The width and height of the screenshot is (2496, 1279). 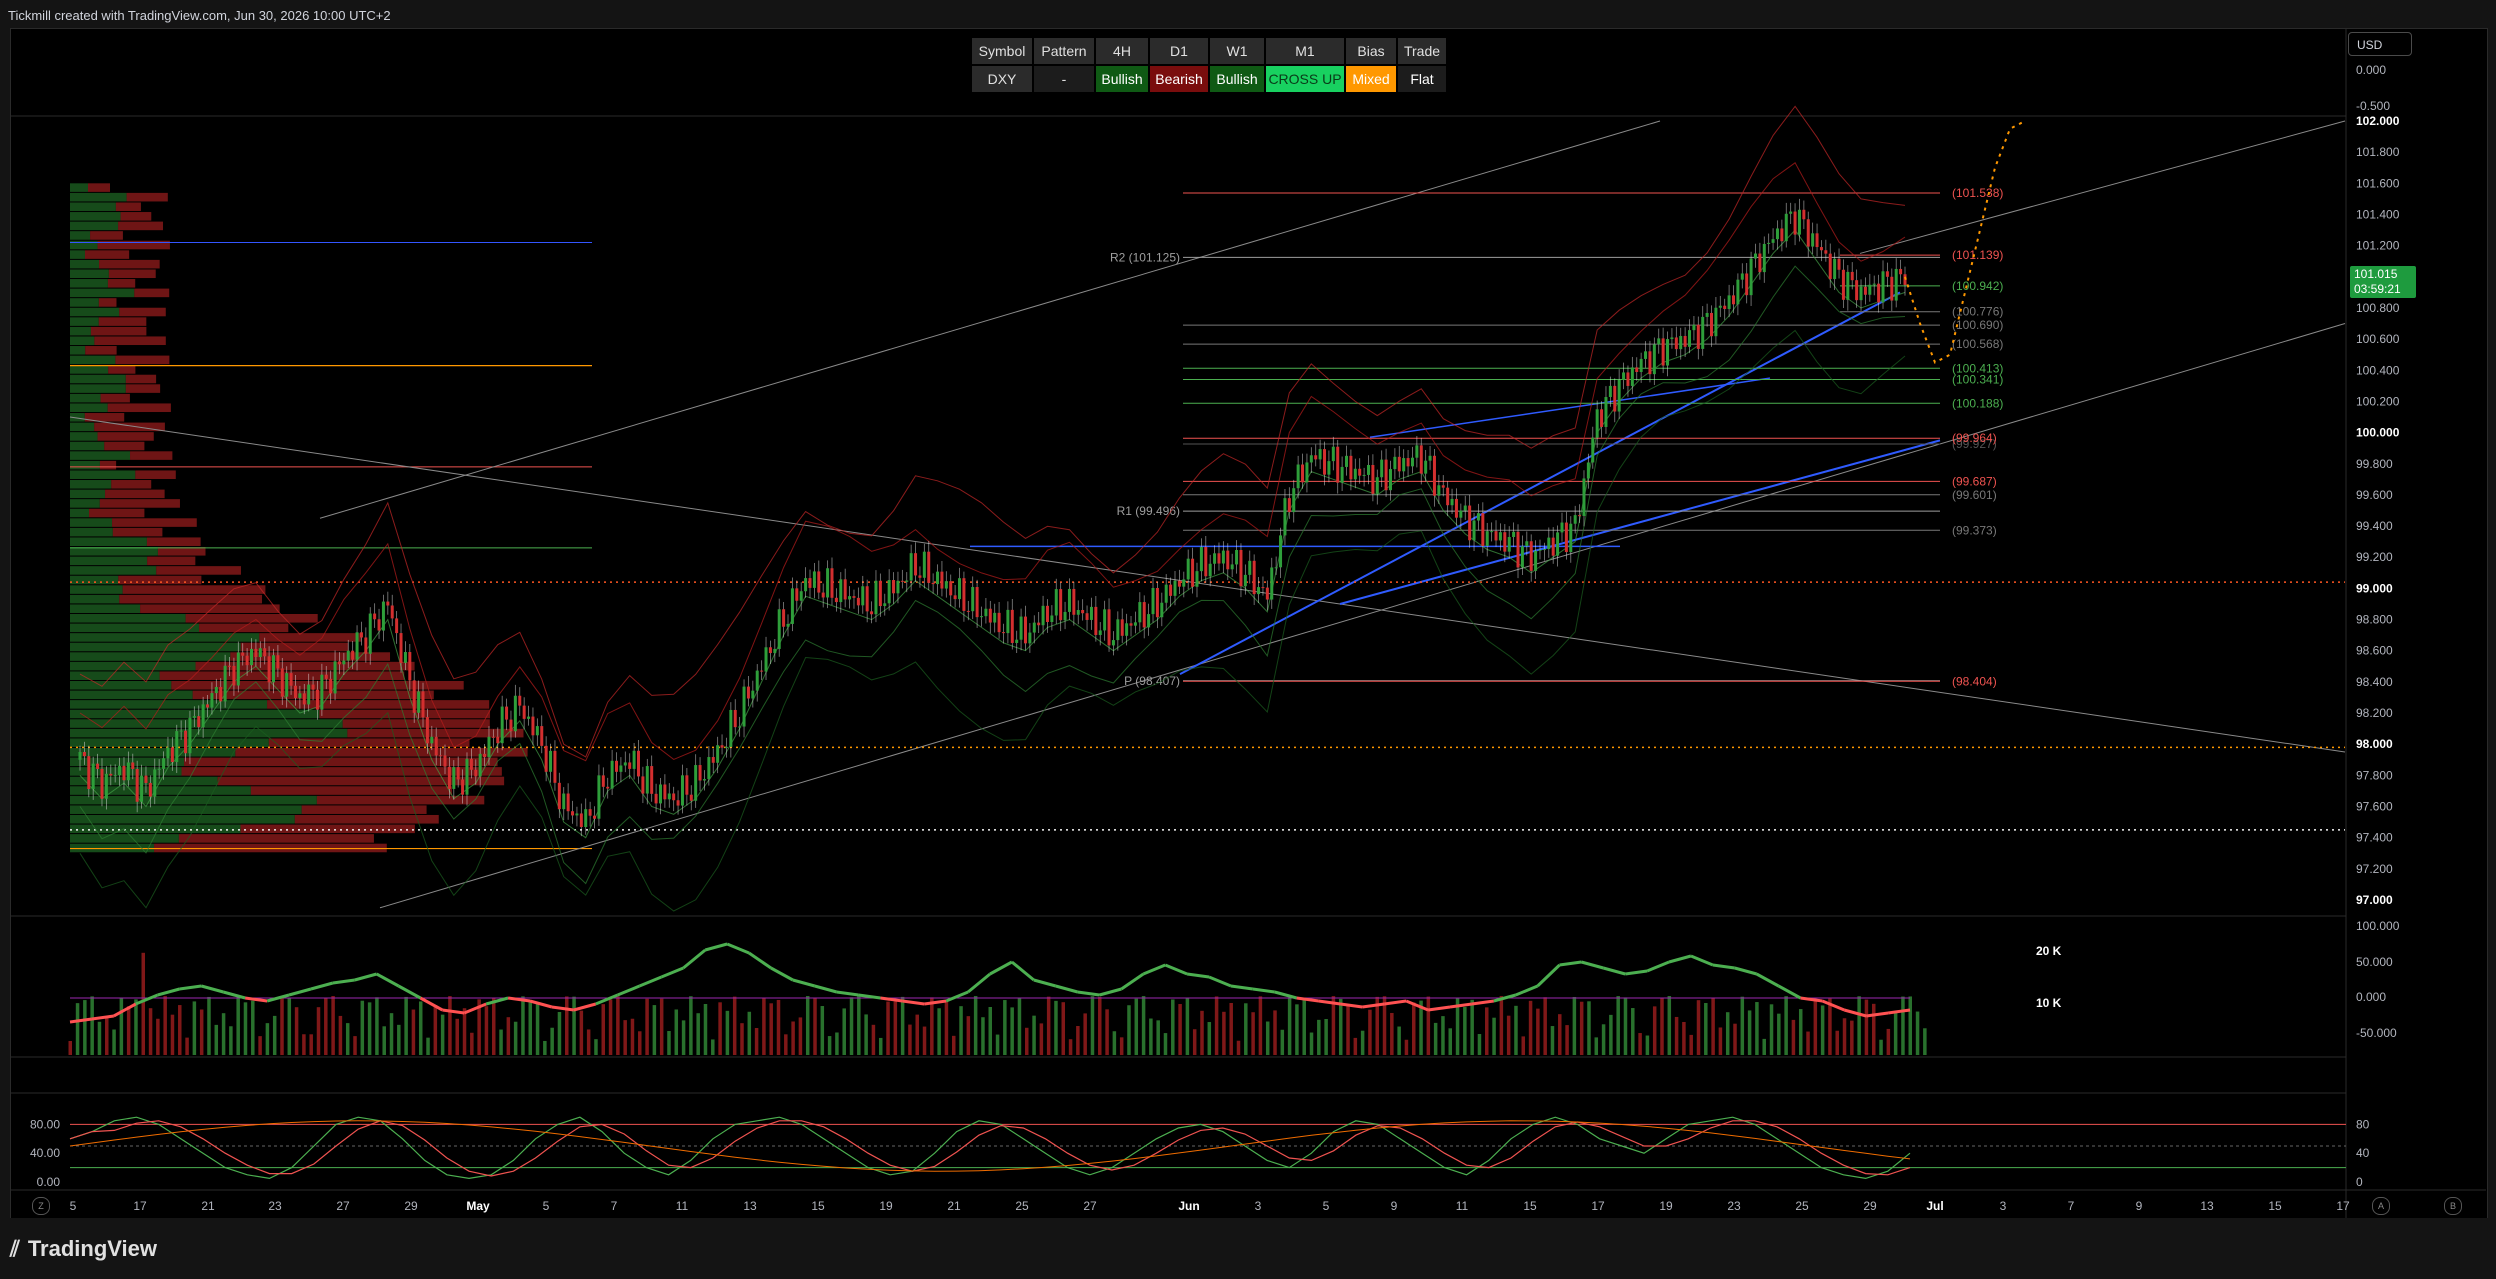 I want to click on status-header-pattern: Pattern, so click(x=1064, y=51).